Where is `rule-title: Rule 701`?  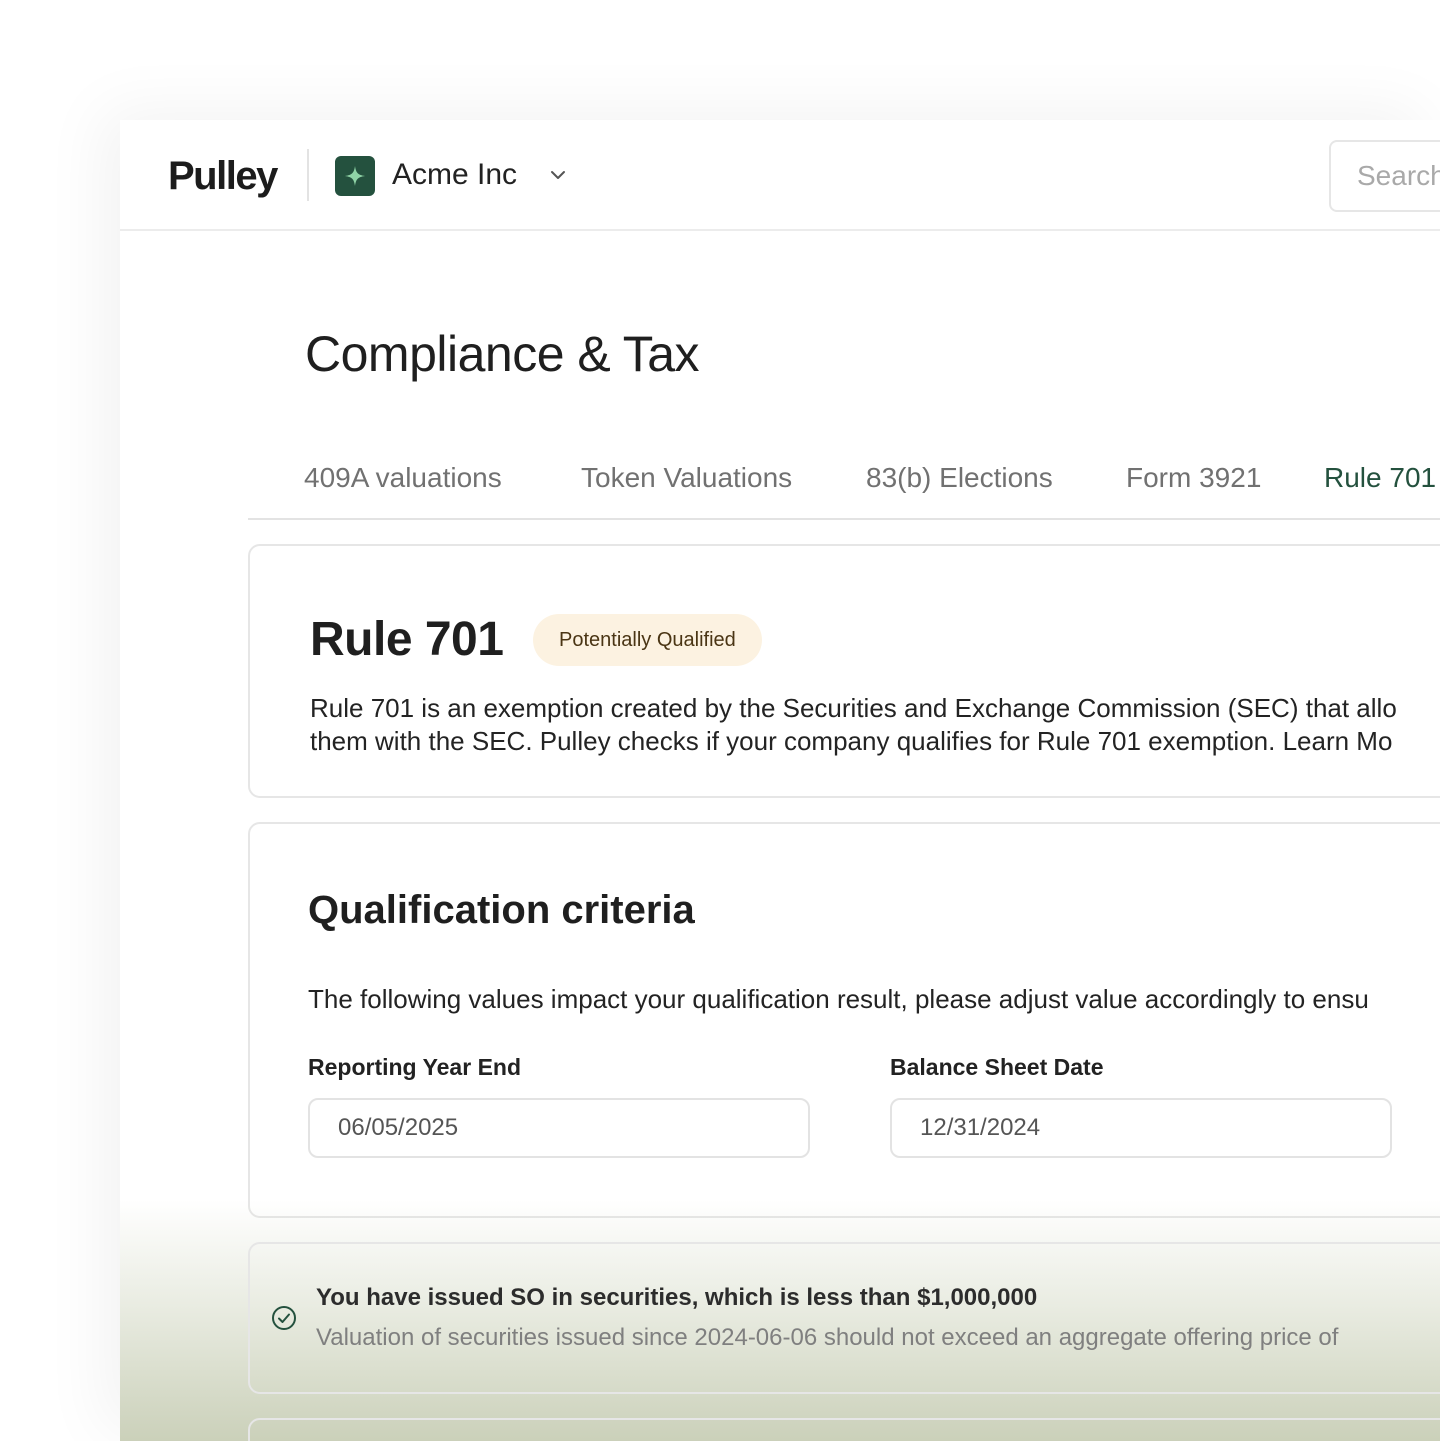
rule-title: Rule 701 is located at coordinates (407, 639).